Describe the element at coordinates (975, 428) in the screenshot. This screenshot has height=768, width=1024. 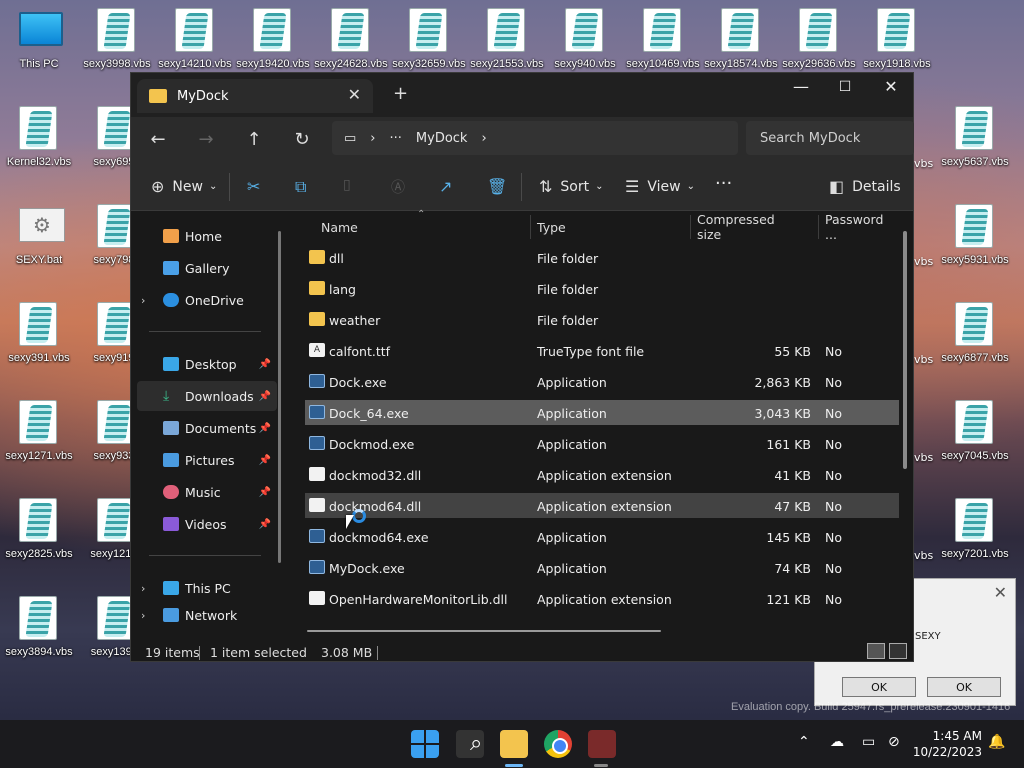
I see `desktop-icon-vbs: sexy7045.vbs` at that location.